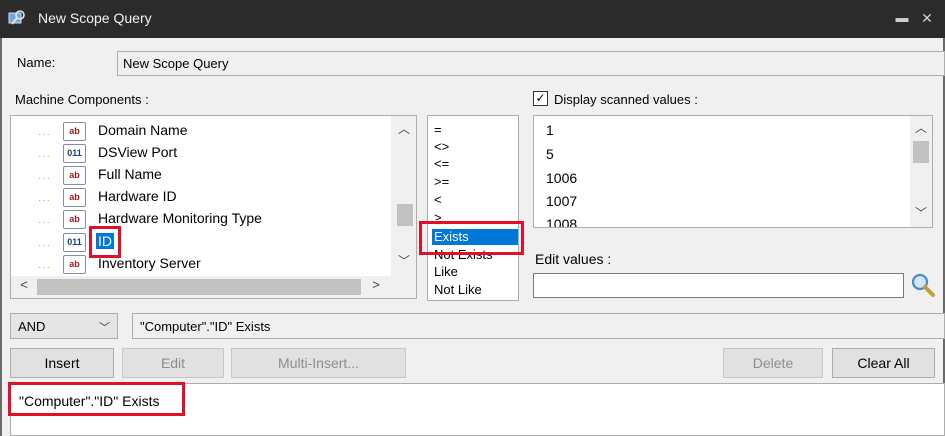 The height and width of the screenshot is (436, 945). What do you see at coordinates (32, 326) in the screenshot?
I see `logic-operator-value: AND` at bounding box center [32, 326].